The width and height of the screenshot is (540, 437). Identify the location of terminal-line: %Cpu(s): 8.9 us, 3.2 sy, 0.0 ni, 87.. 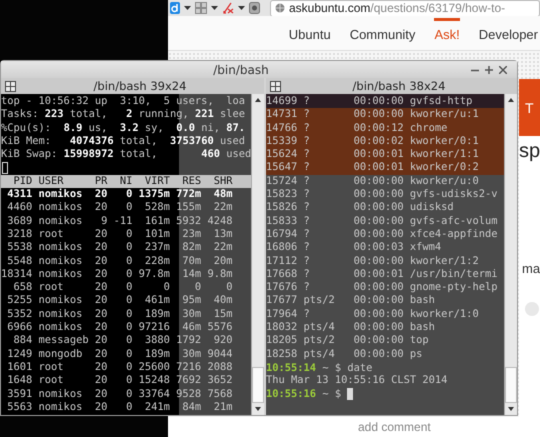
(123, 128).